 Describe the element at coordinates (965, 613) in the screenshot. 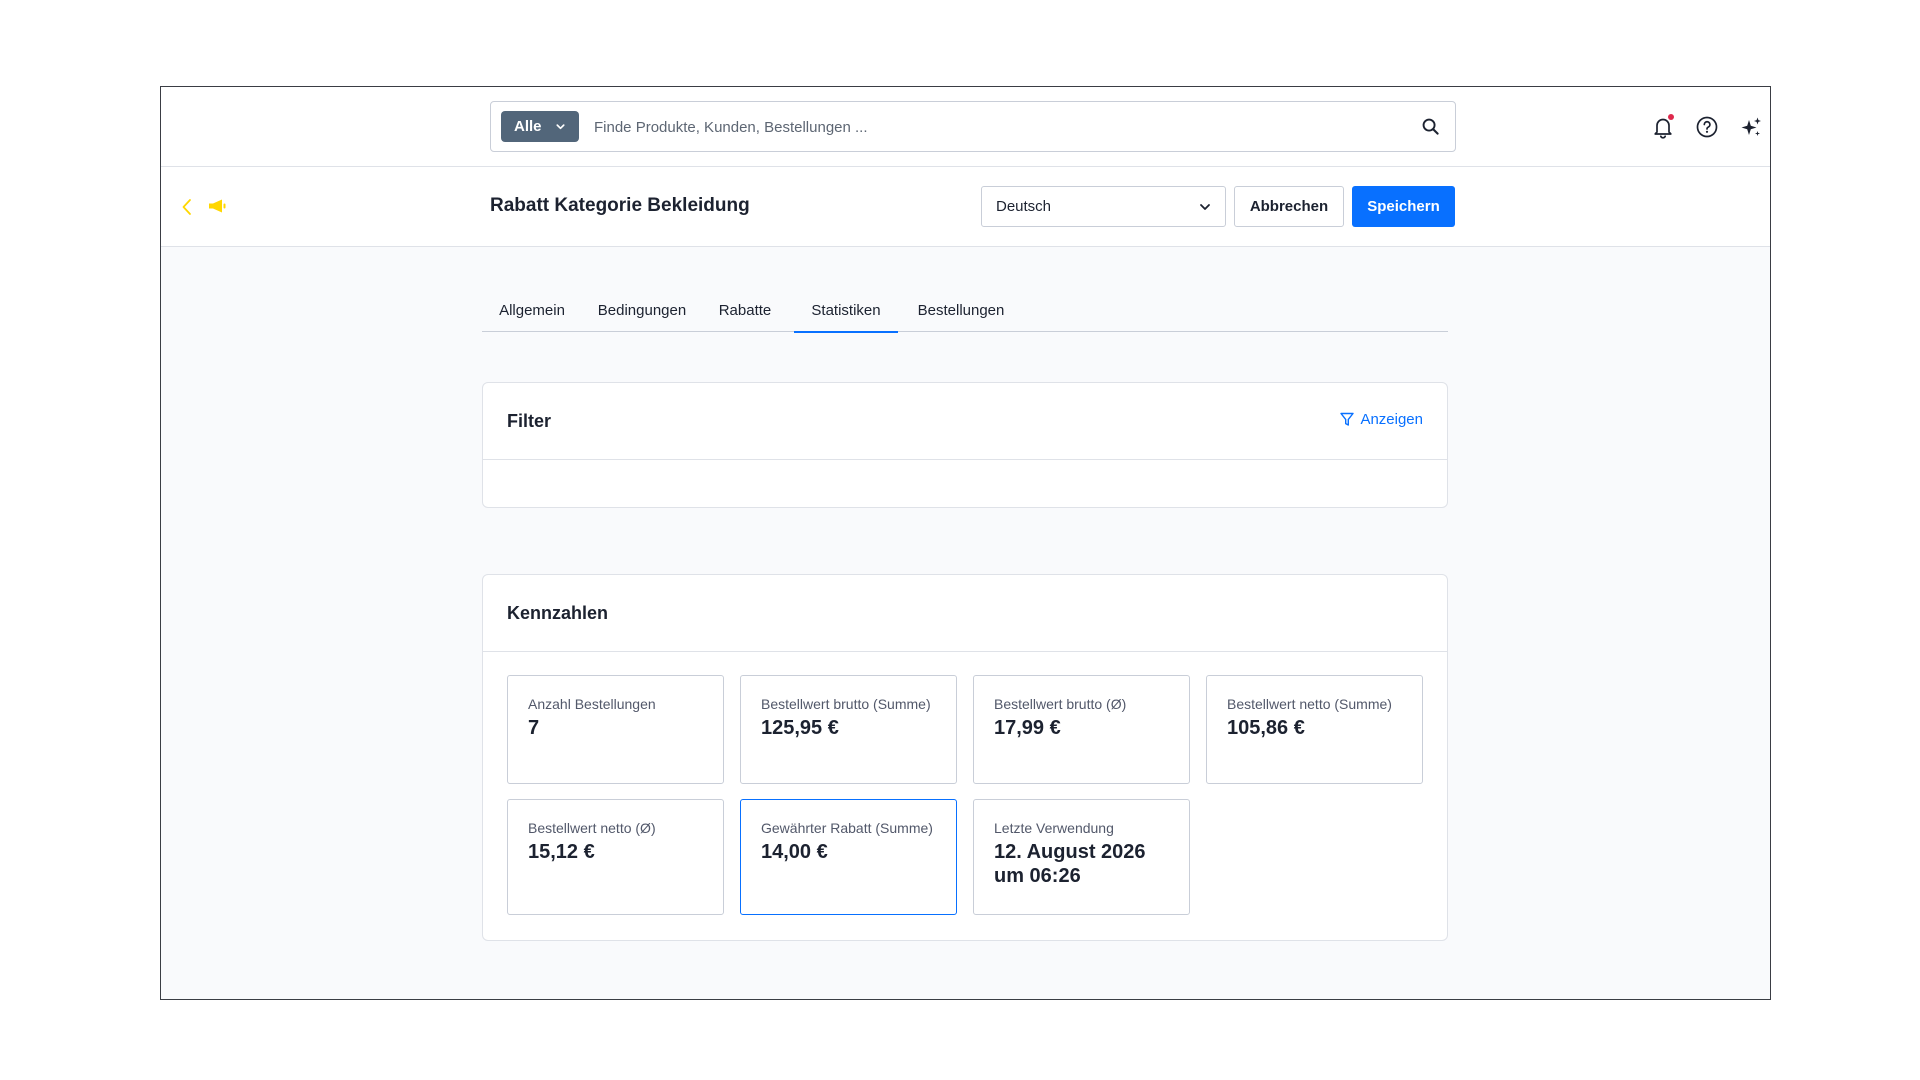

I see `kpi-card-header: Kennzahlen` at that location.